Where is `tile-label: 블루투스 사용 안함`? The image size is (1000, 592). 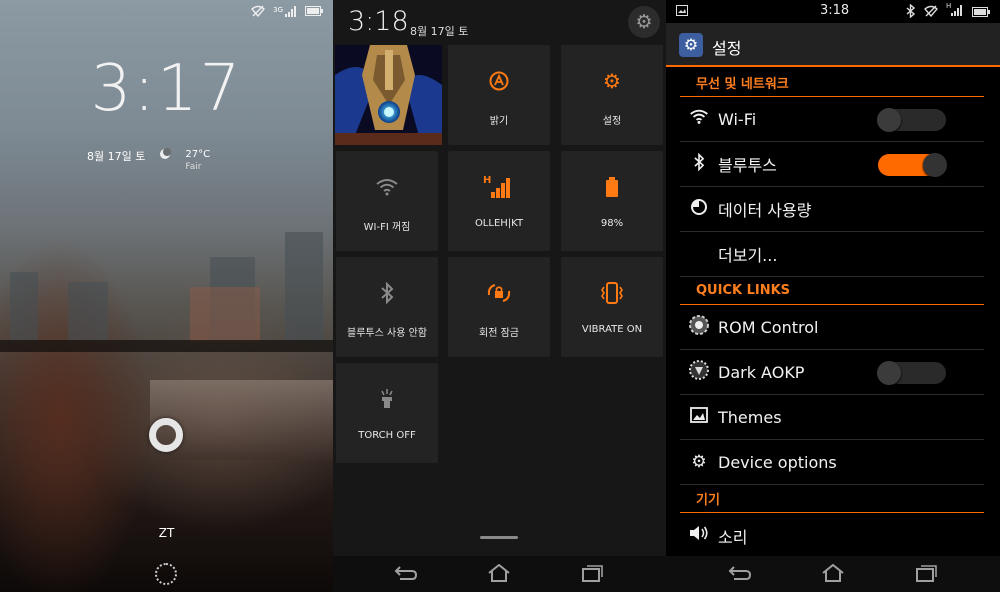
tile-label: 블루투스 사용 안함 is located at coordinates (387, 333).